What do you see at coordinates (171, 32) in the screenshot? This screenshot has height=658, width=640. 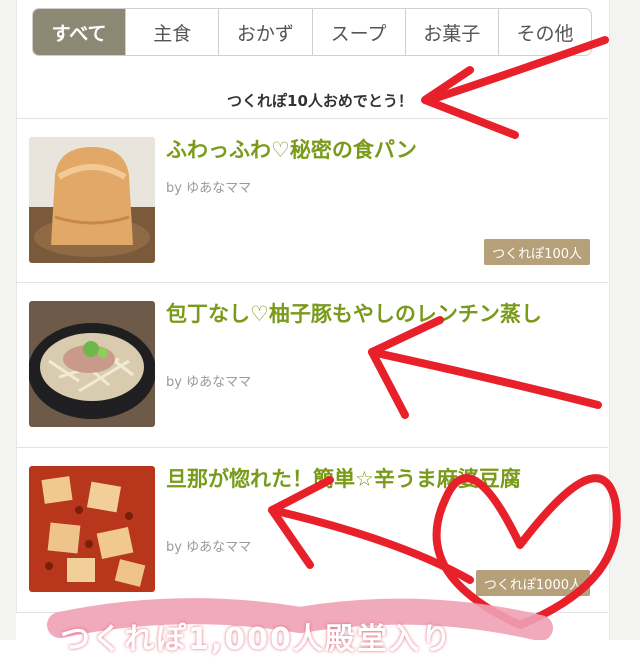 I see `tab-staple: 主食` at bounding box center [171, 32].